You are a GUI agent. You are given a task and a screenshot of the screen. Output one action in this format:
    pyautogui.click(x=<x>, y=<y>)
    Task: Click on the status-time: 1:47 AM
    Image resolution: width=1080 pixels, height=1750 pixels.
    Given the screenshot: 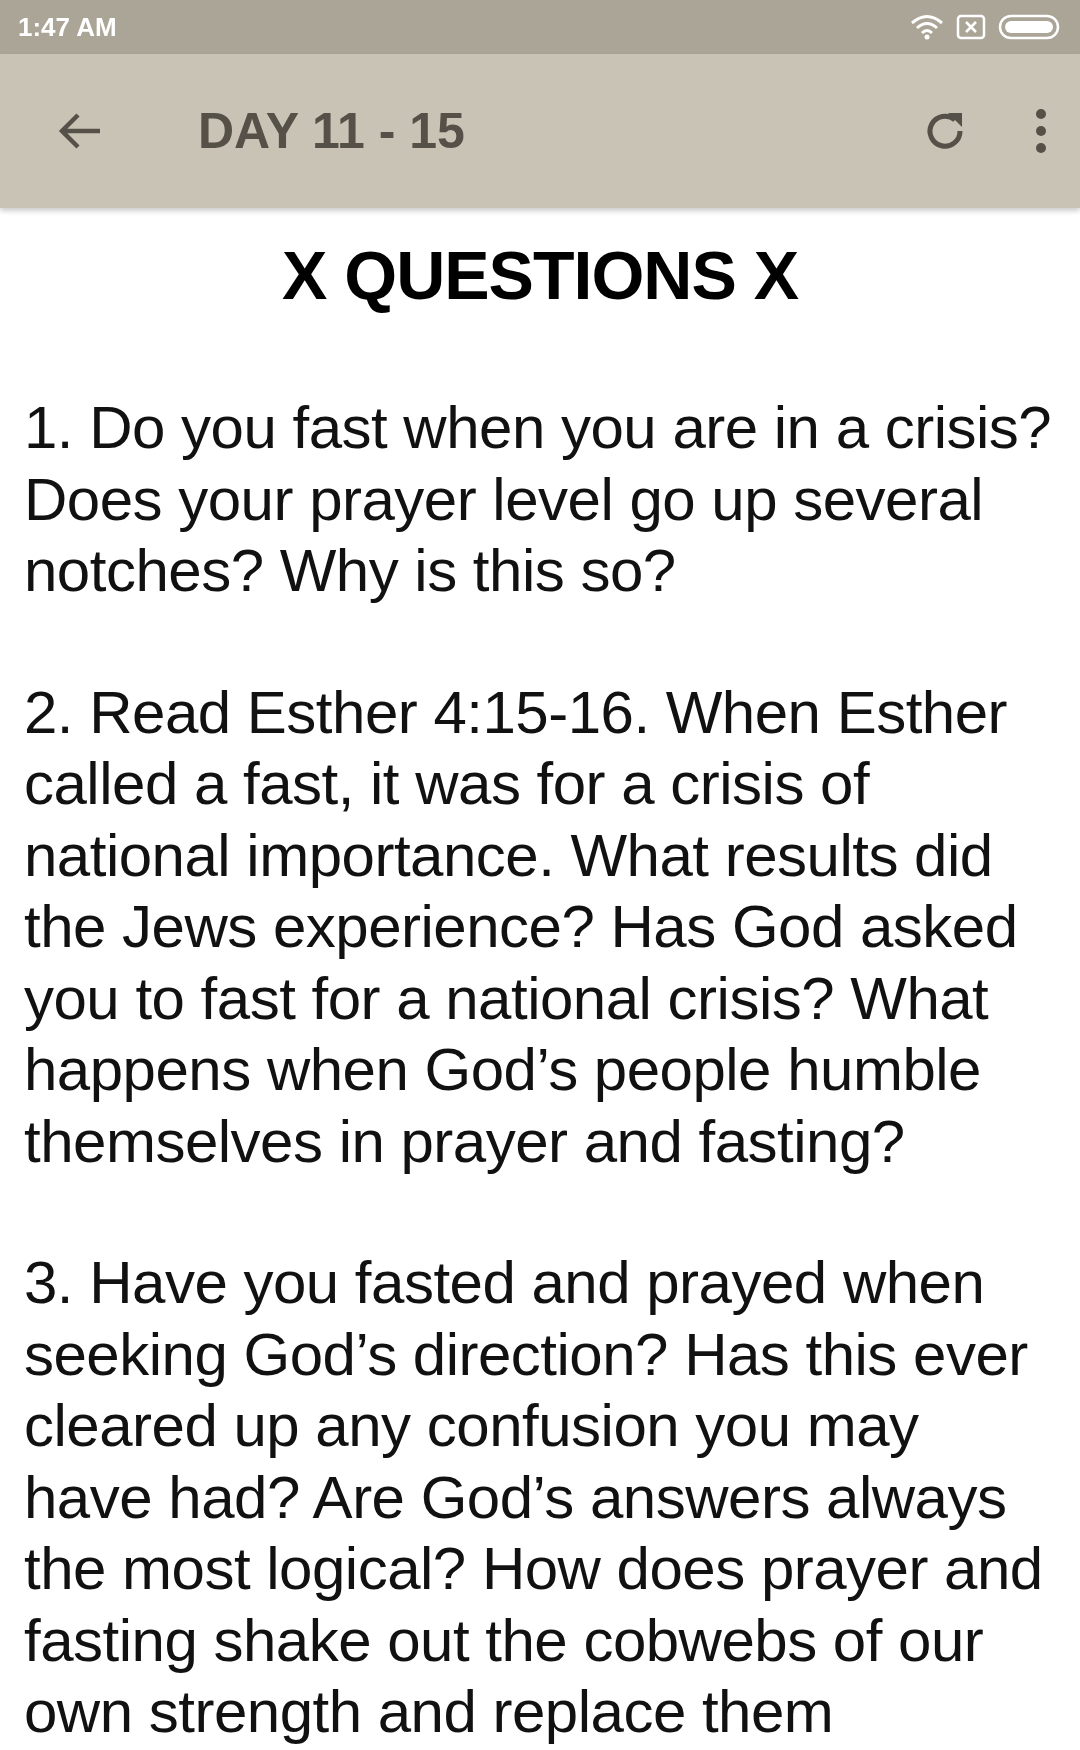 What is the action you would take?
    pyautogui.click(x=67, y=27)
    